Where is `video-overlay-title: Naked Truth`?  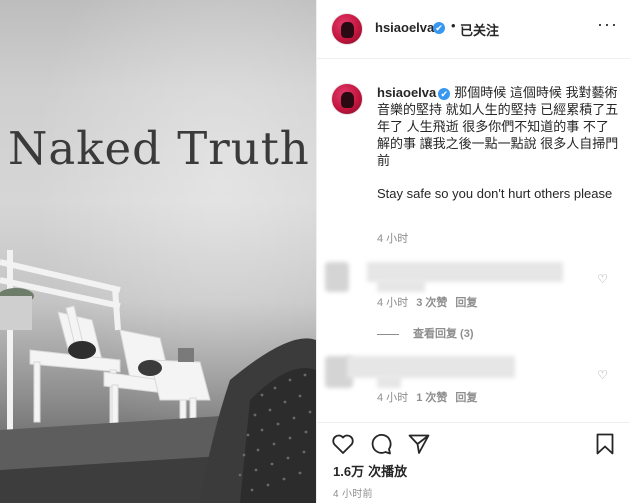 video-overlay-title: Naked Truth is located at coordinates (159, 148).